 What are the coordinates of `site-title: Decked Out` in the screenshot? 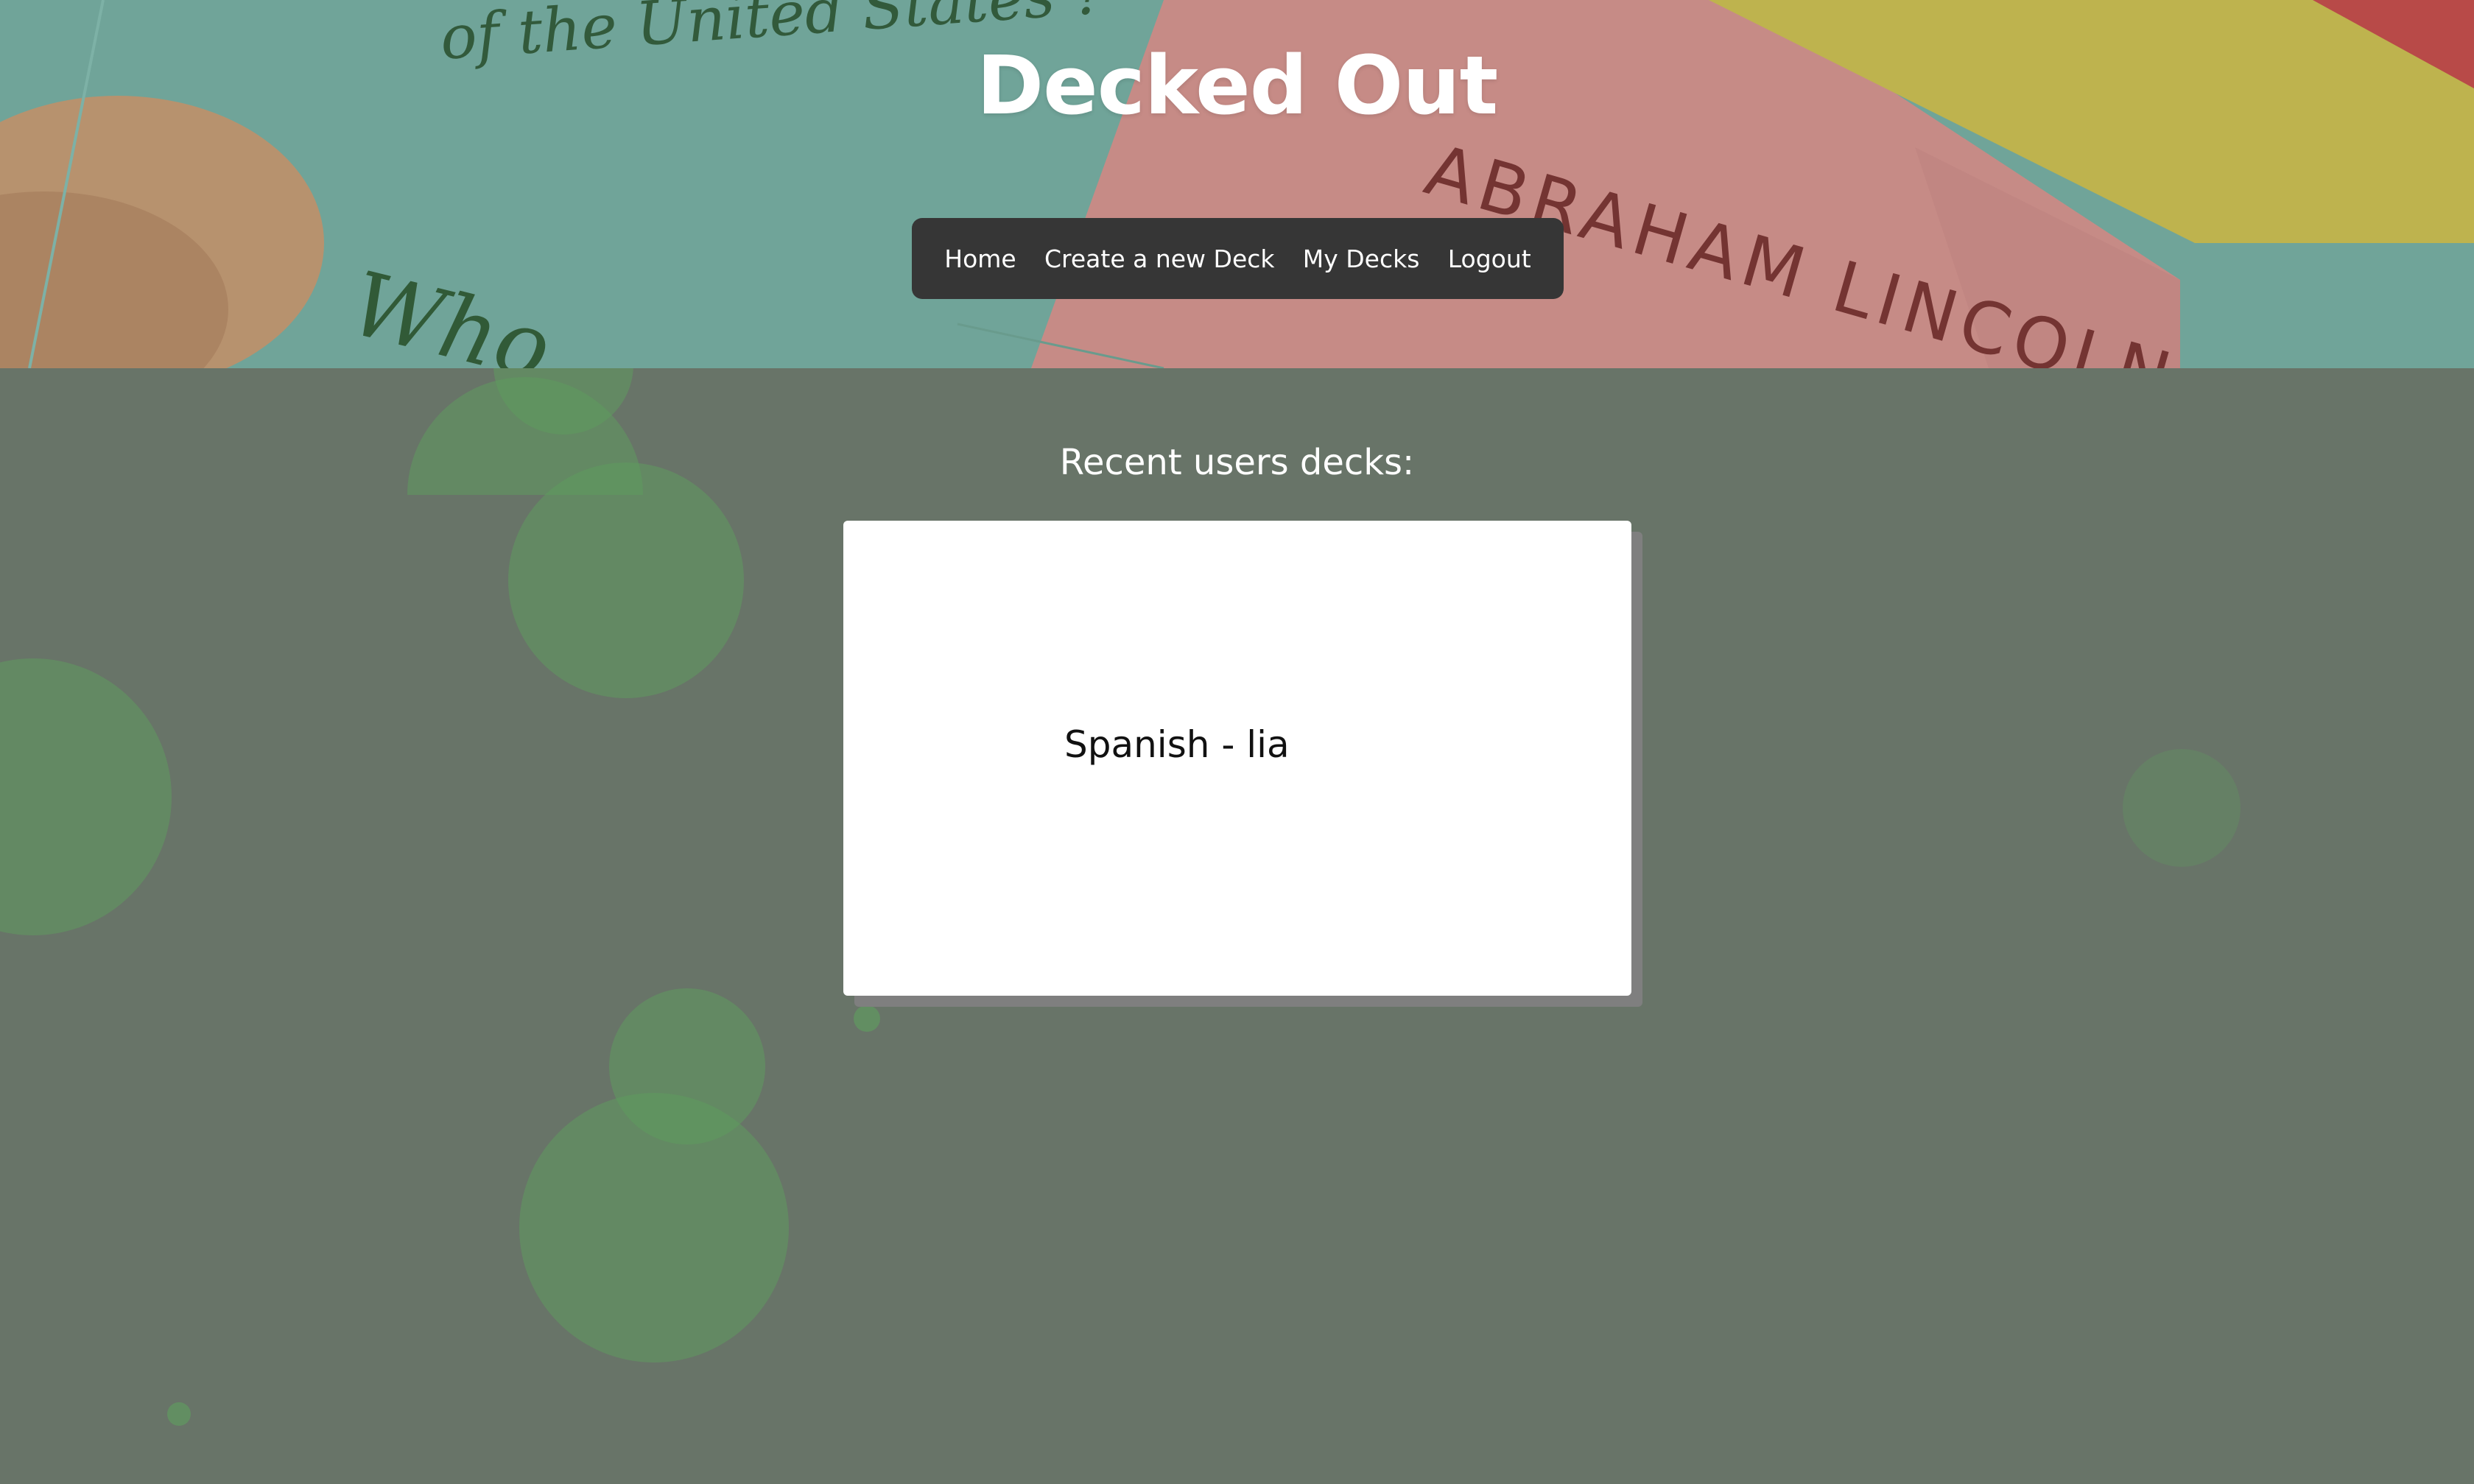 It's located at (1237, 86).